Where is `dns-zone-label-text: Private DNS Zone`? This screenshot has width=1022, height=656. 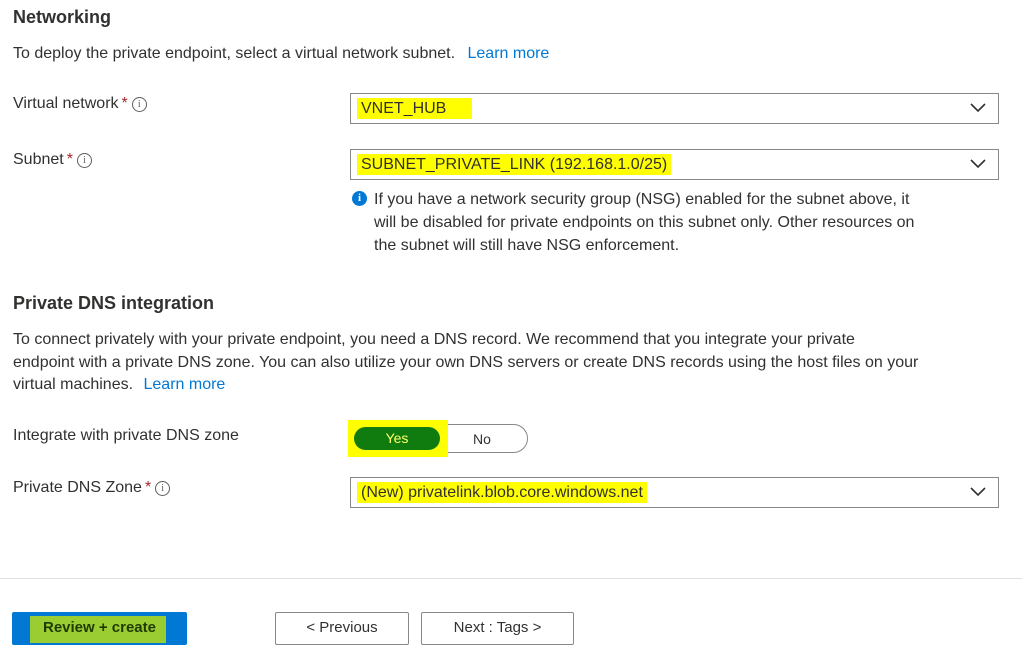
dns-zone-label-text: Private DNS Zone is located at coordinates (77, 487).